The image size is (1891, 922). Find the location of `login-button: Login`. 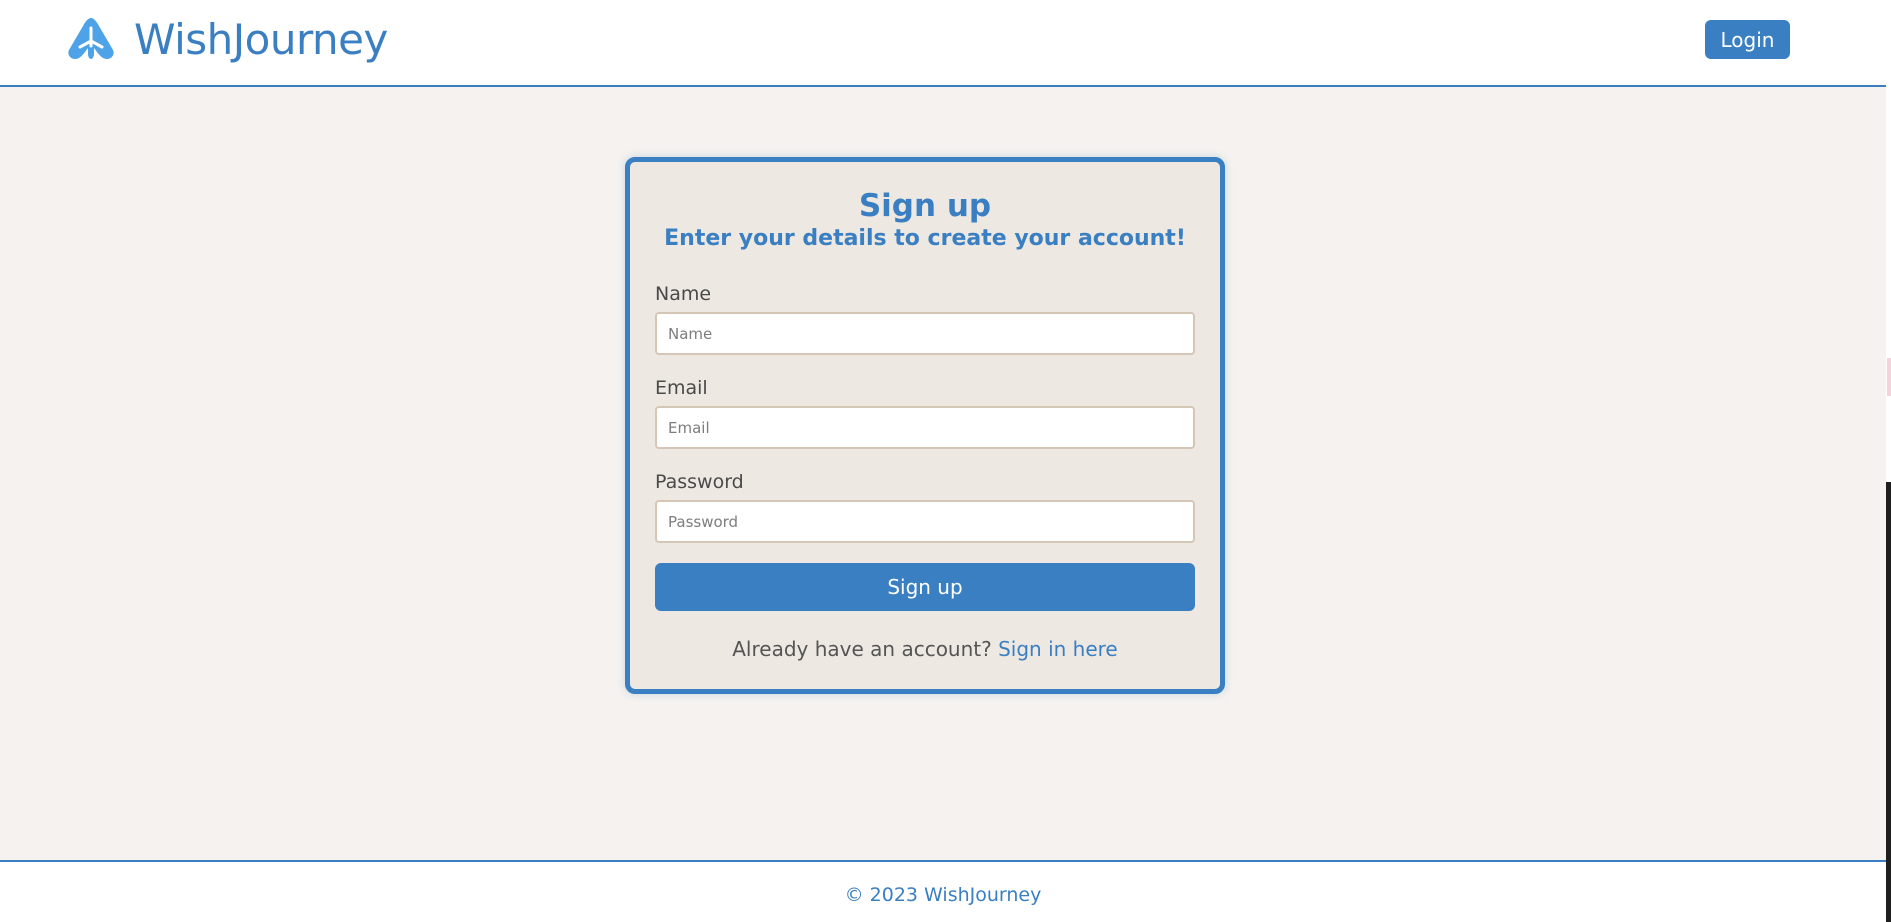

login-button: Login is located at coordinates (1747, 39).